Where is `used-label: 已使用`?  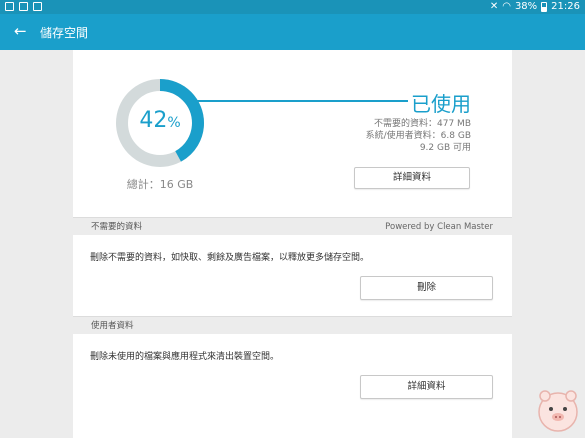
used-label: 已使用 is located at coordinates (441, 104).